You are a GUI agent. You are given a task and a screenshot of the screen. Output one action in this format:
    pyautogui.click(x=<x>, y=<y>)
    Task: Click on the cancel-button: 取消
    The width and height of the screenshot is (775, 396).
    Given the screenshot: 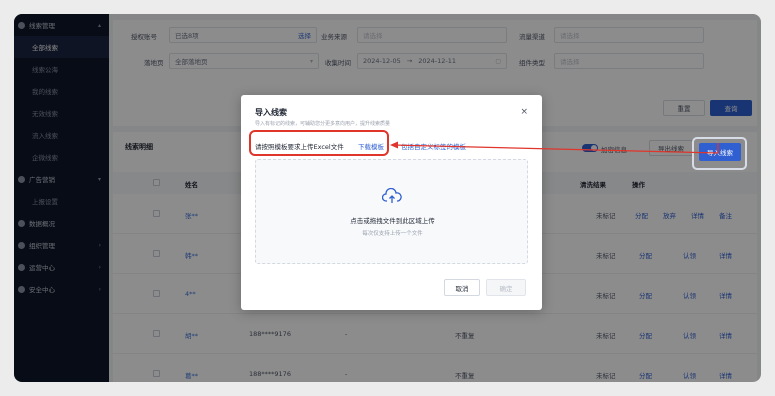 What is the action you would take?
    pyautogui.click(x=462, y=287)
    